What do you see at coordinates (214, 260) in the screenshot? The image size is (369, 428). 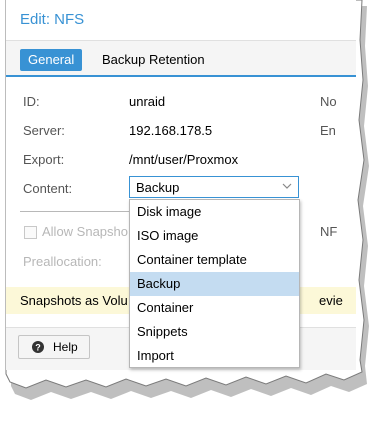 I see `dropdown-option-container-template: Container template` at bounding box center [214, 260].